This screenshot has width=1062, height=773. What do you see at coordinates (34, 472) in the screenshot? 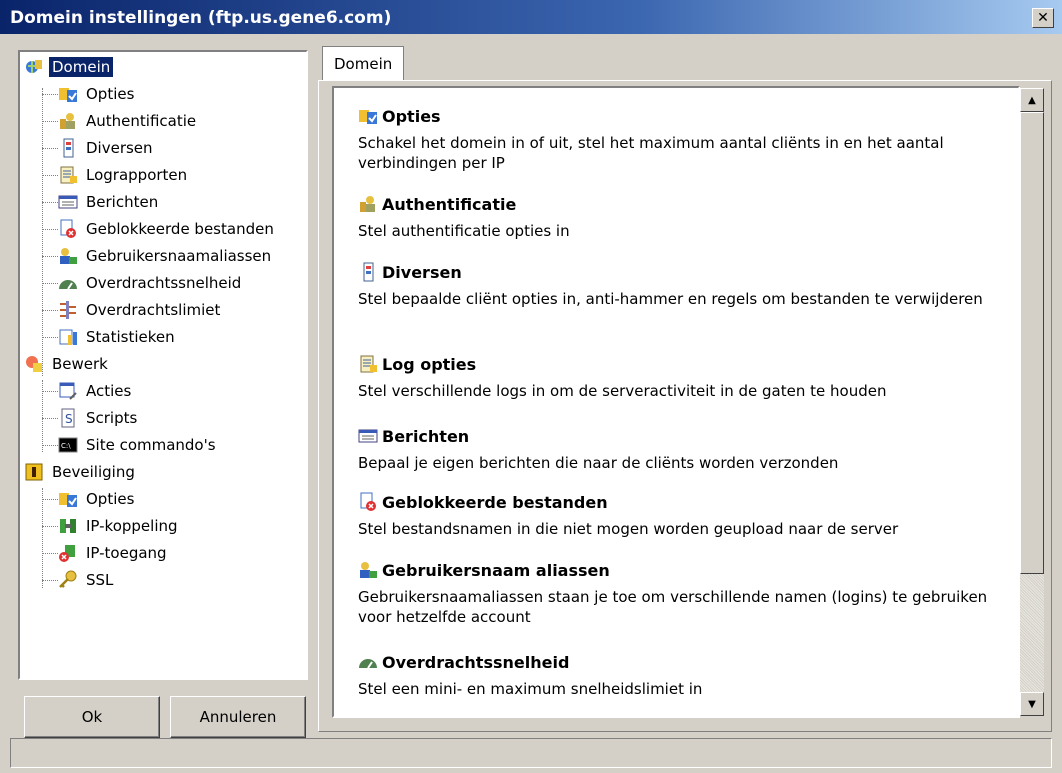
I see `security-lock-icon` at bounding box center [34, 472].